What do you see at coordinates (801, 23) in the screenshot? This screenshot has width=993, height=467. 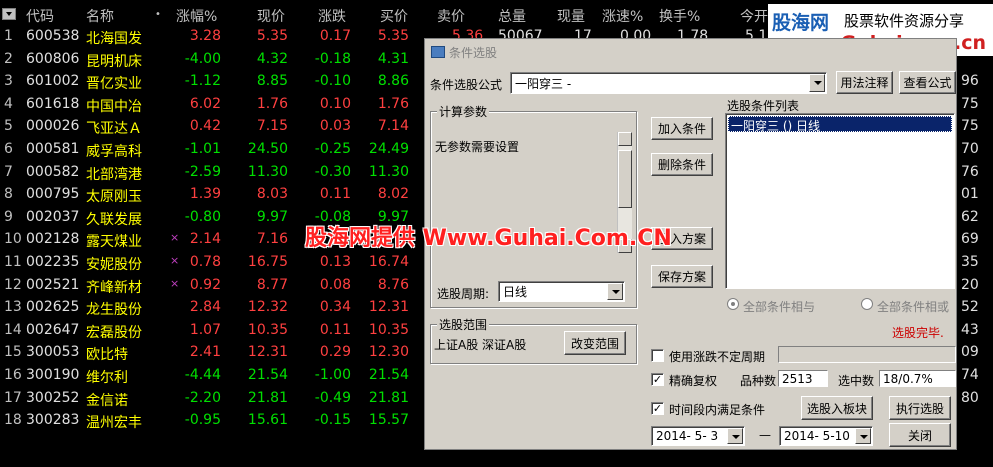 I see `brand-logo-text: 股海网` at bounding box center [801, 23].